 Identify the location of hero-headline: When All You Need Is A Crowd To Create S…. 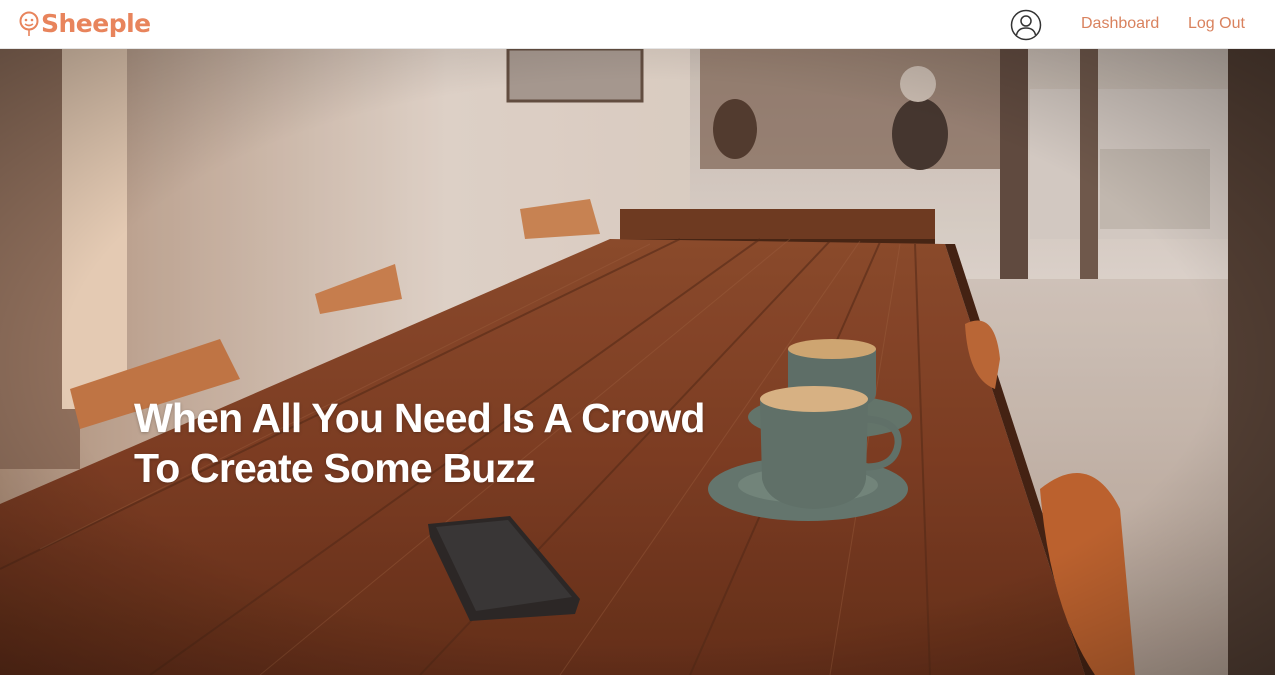
(454, 443).